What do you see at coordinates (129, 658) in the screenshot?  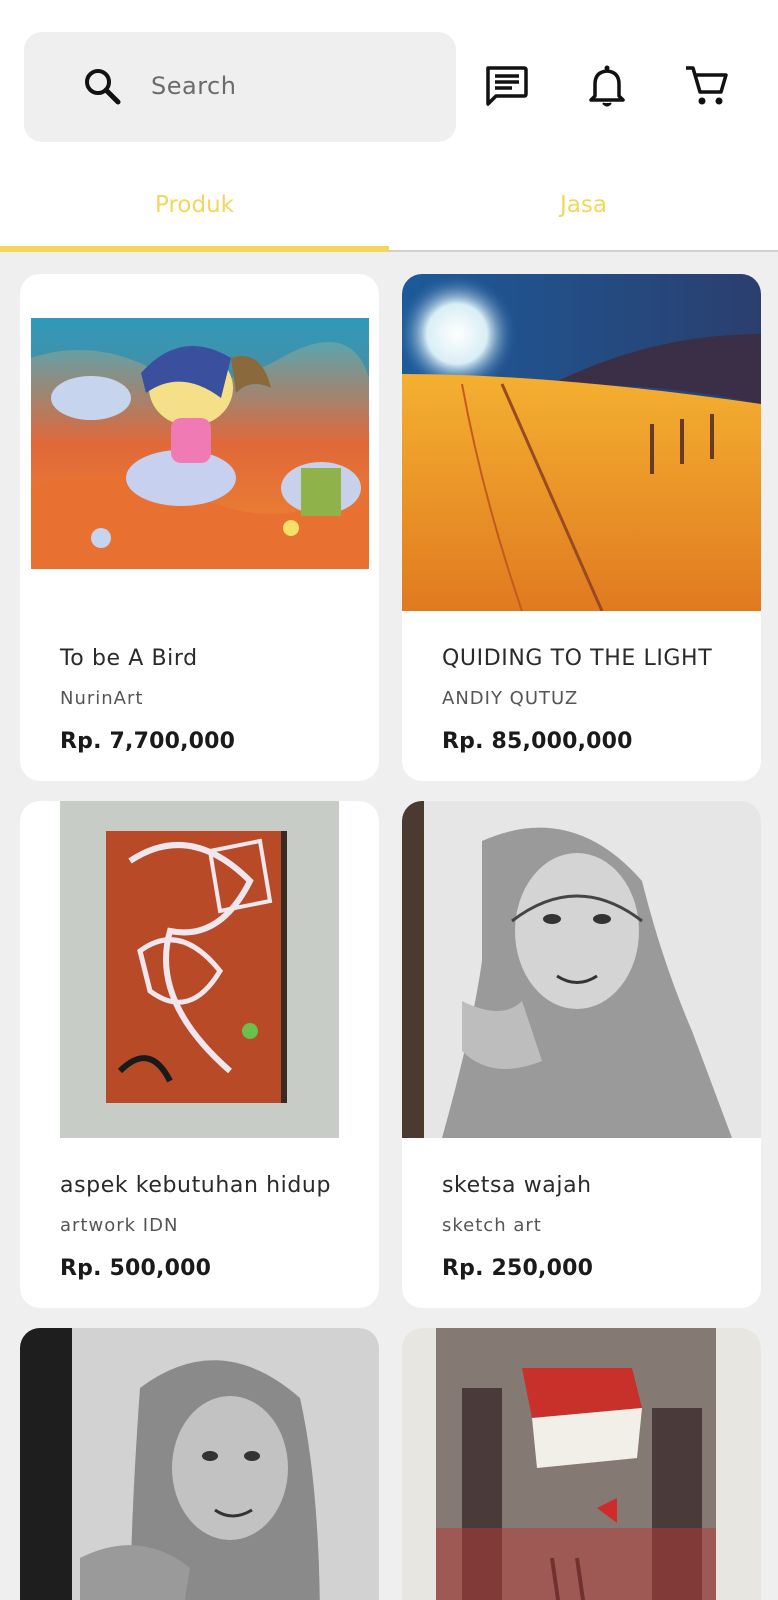 I see `product-title: To be A Bird` at bounding box center [129, 658].